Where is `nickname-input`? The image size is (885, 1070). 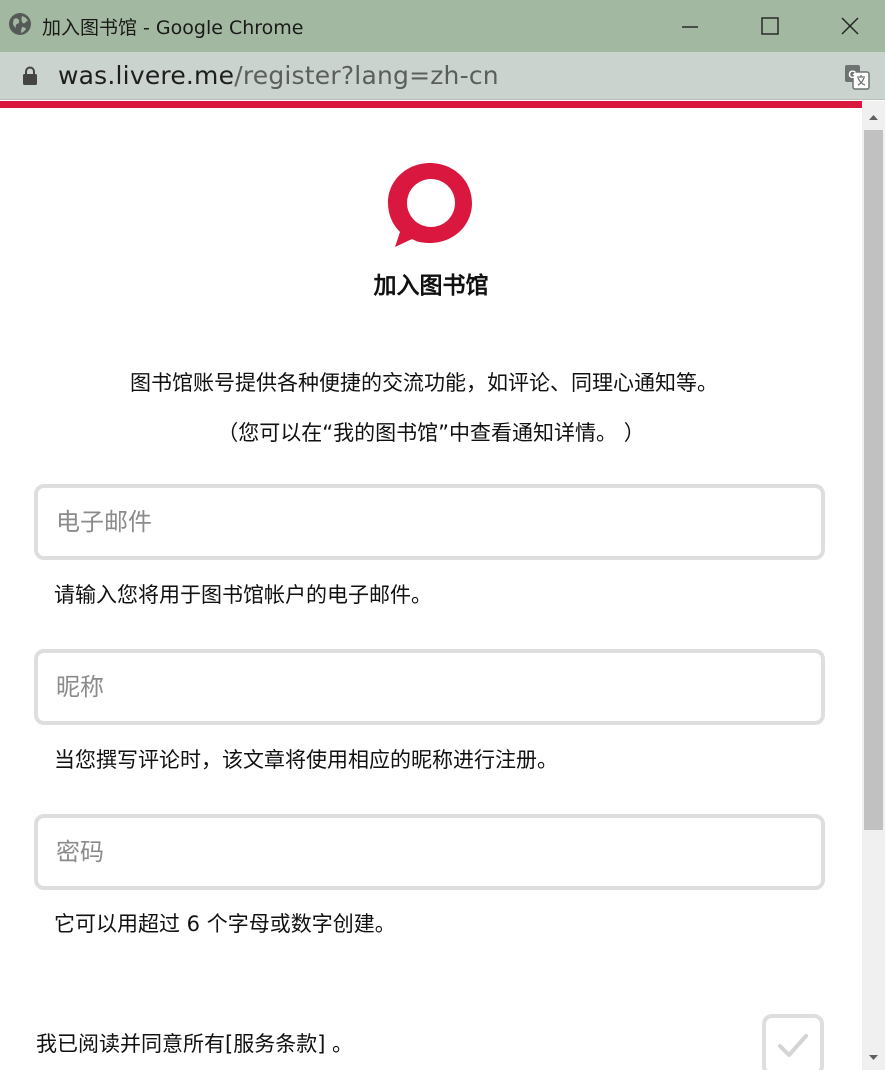 nickname-input is located at coordinates (426, 687).